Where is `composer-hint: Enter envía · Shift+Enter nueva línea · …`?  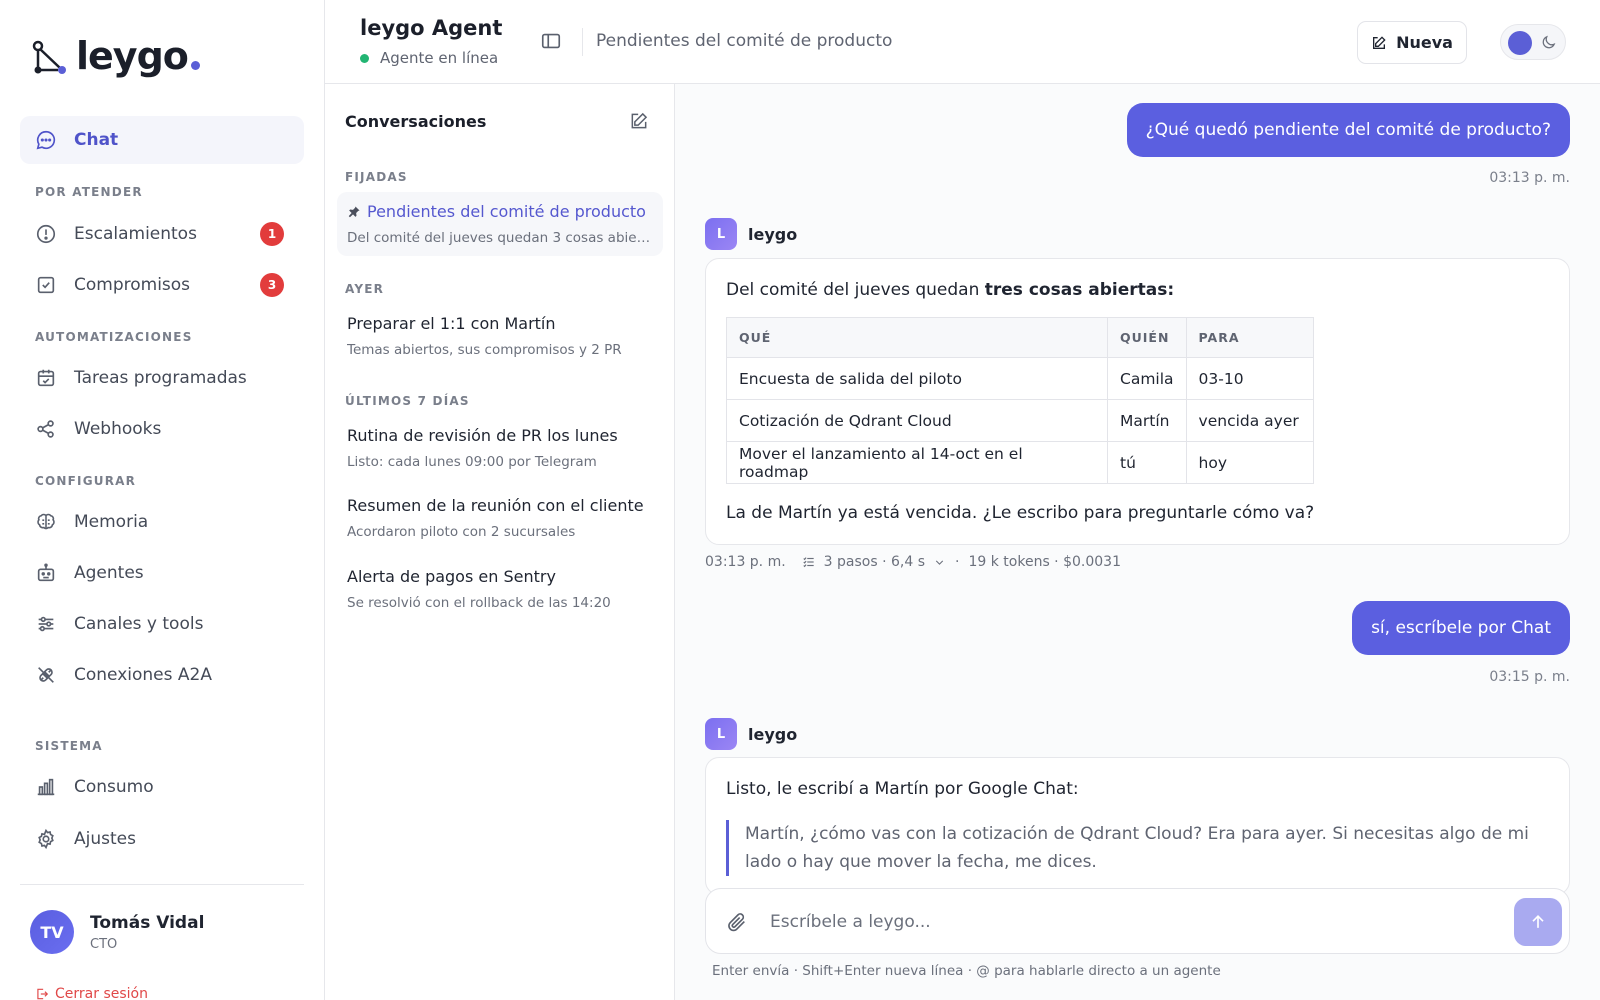 composer-hint: Enter envía · Shift+Enter nueva línea · … is located at coordinates (966, 971).